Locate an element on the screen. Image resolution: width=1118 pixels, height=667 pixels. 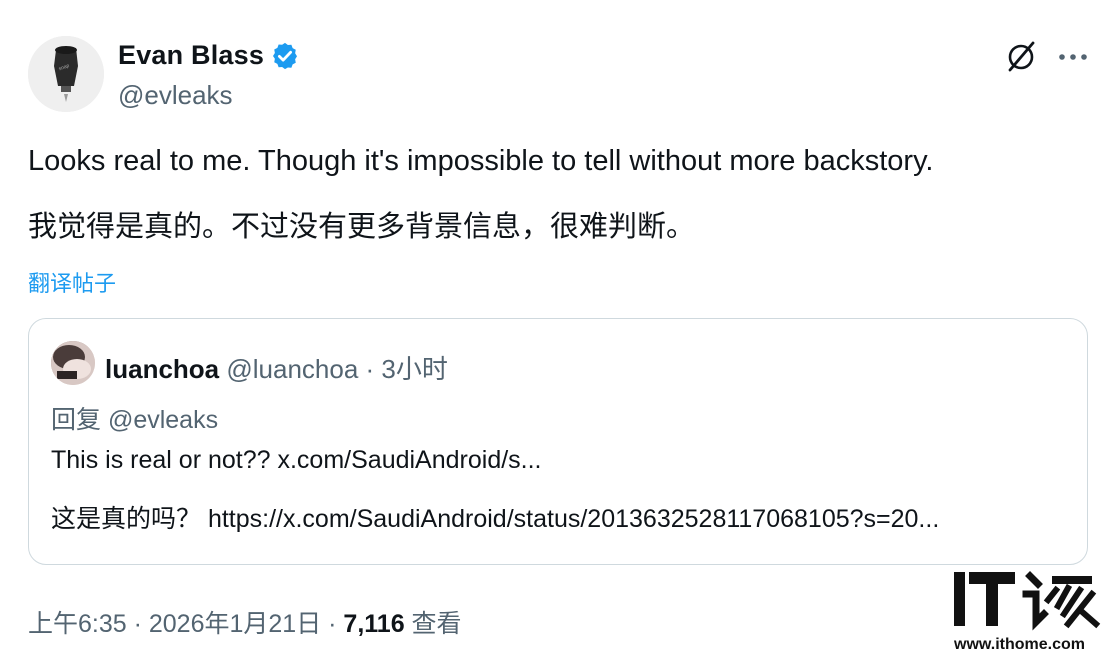
views-count: 7,116 is located at coordinates (374, 624).